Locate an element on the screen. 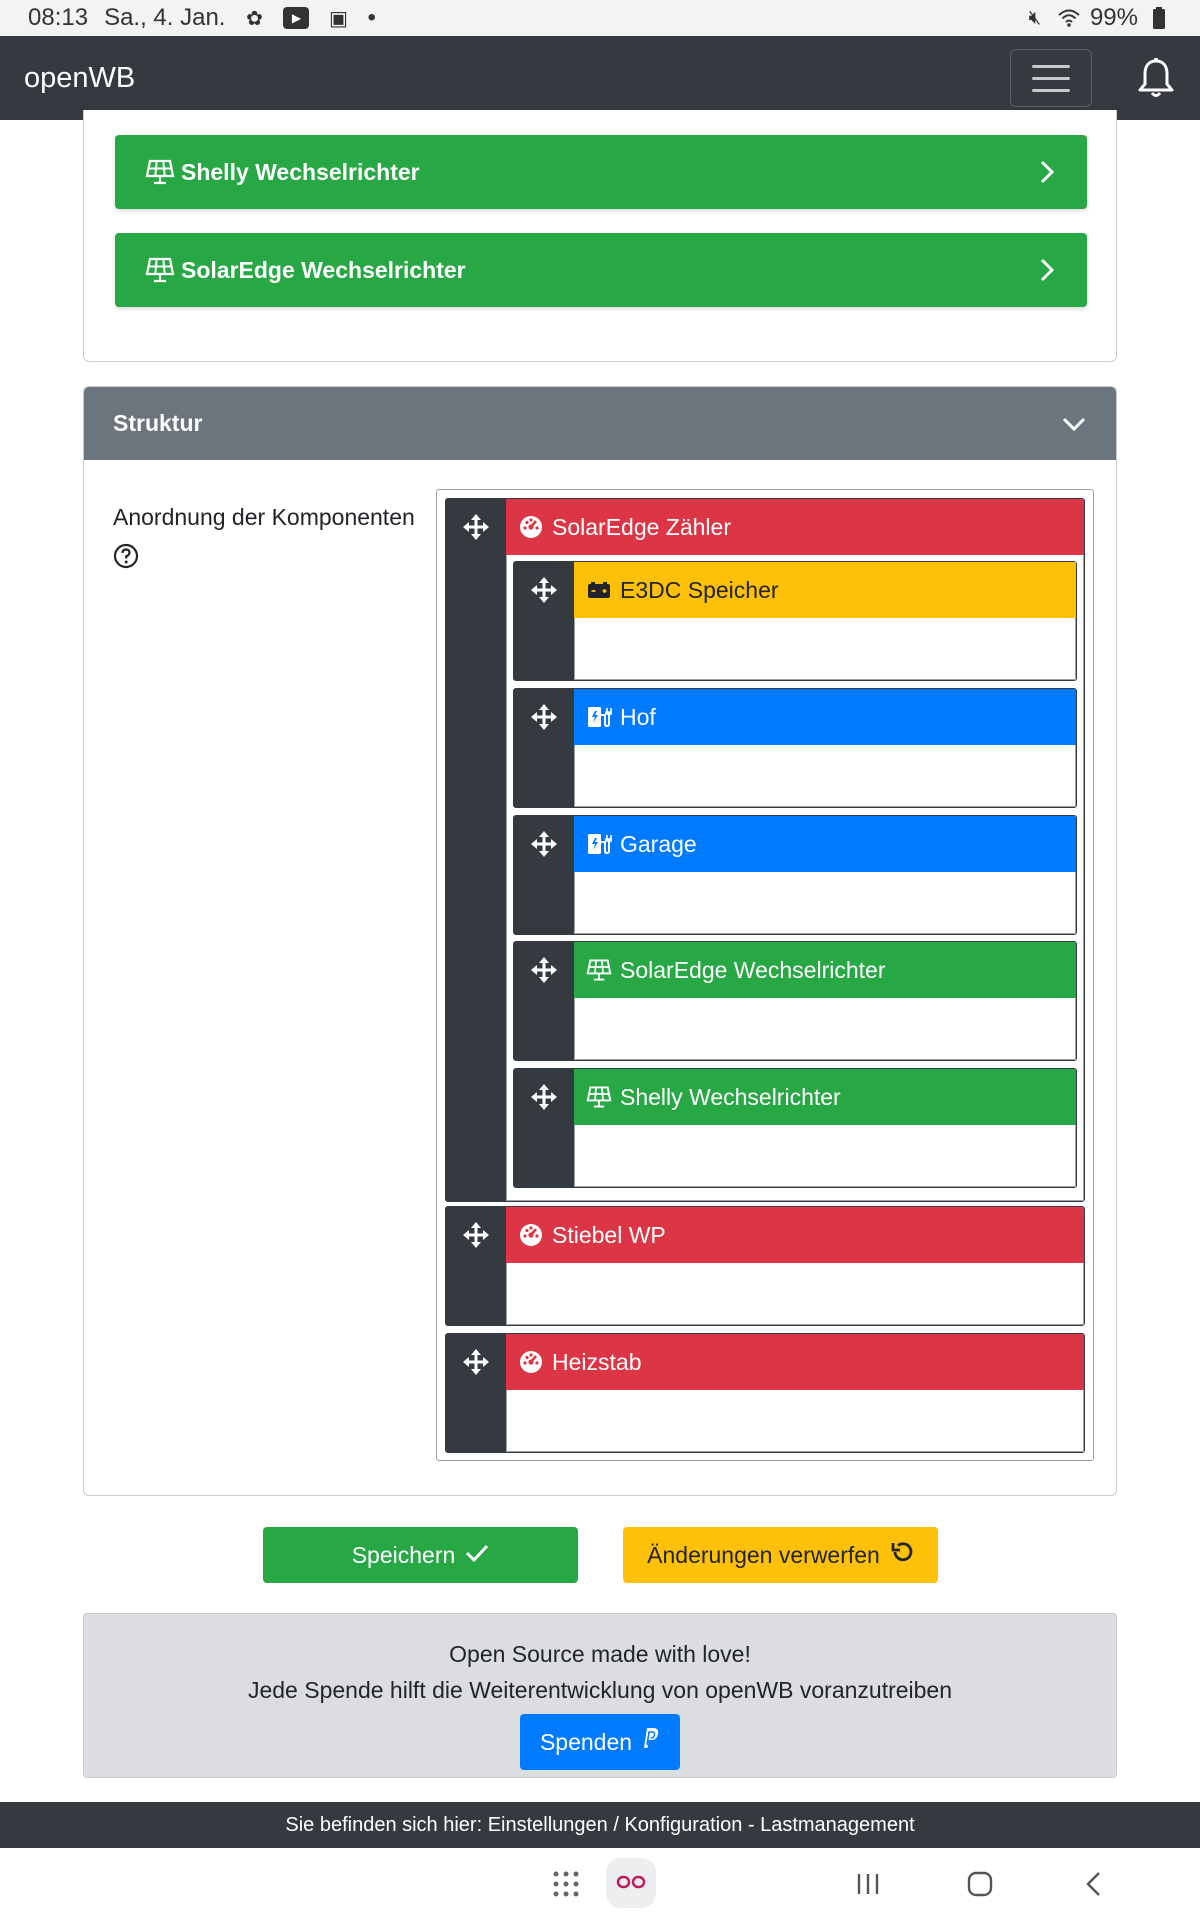 The width and height of the screenshot is (1200, 1920). tree-node-title: SolarEdge Wechselrichter is located at coordinates (825, 970).